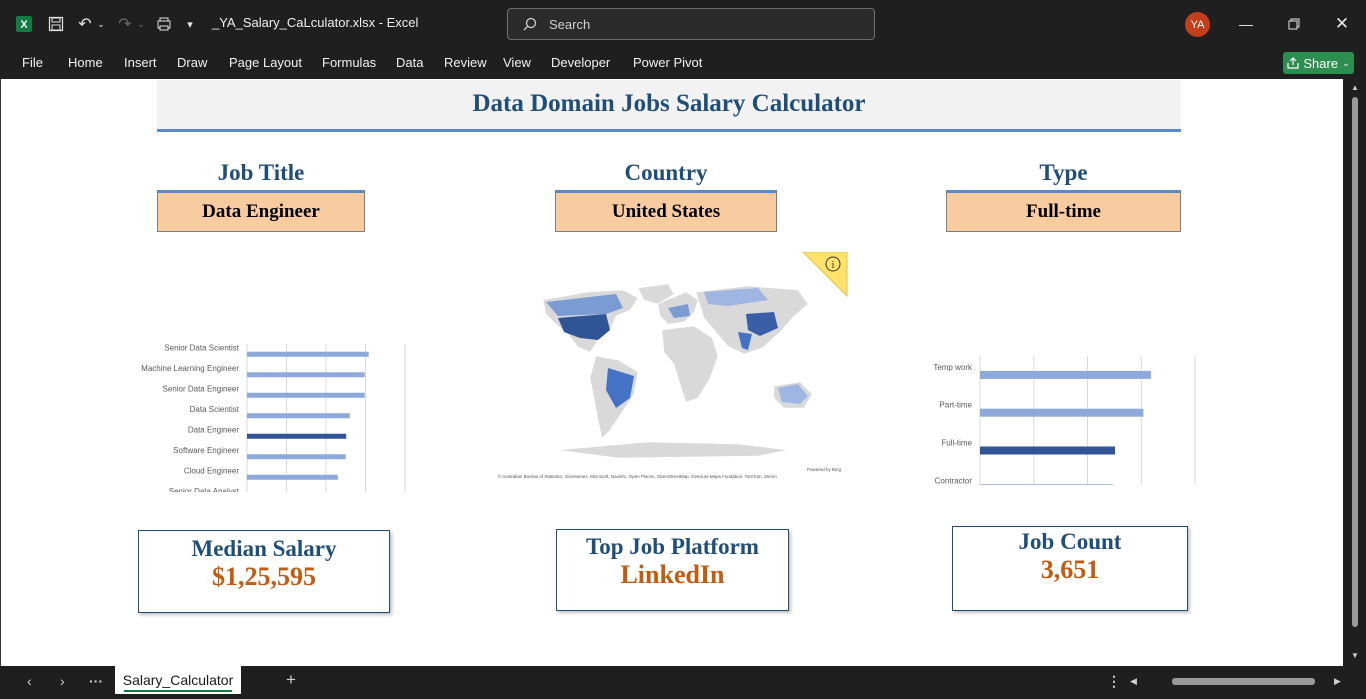  Describe the element at coordinates (85, 62) in the screenshot. I see `menu-home: Home` at that location.